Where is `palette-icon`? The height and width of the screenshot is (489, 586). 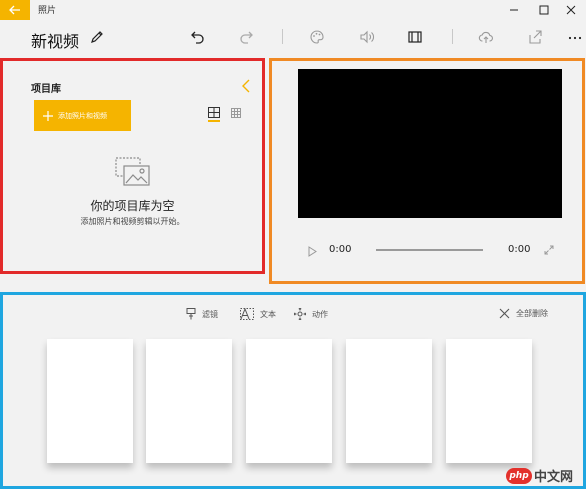 palette-icon is located at coordinates (317, 37).